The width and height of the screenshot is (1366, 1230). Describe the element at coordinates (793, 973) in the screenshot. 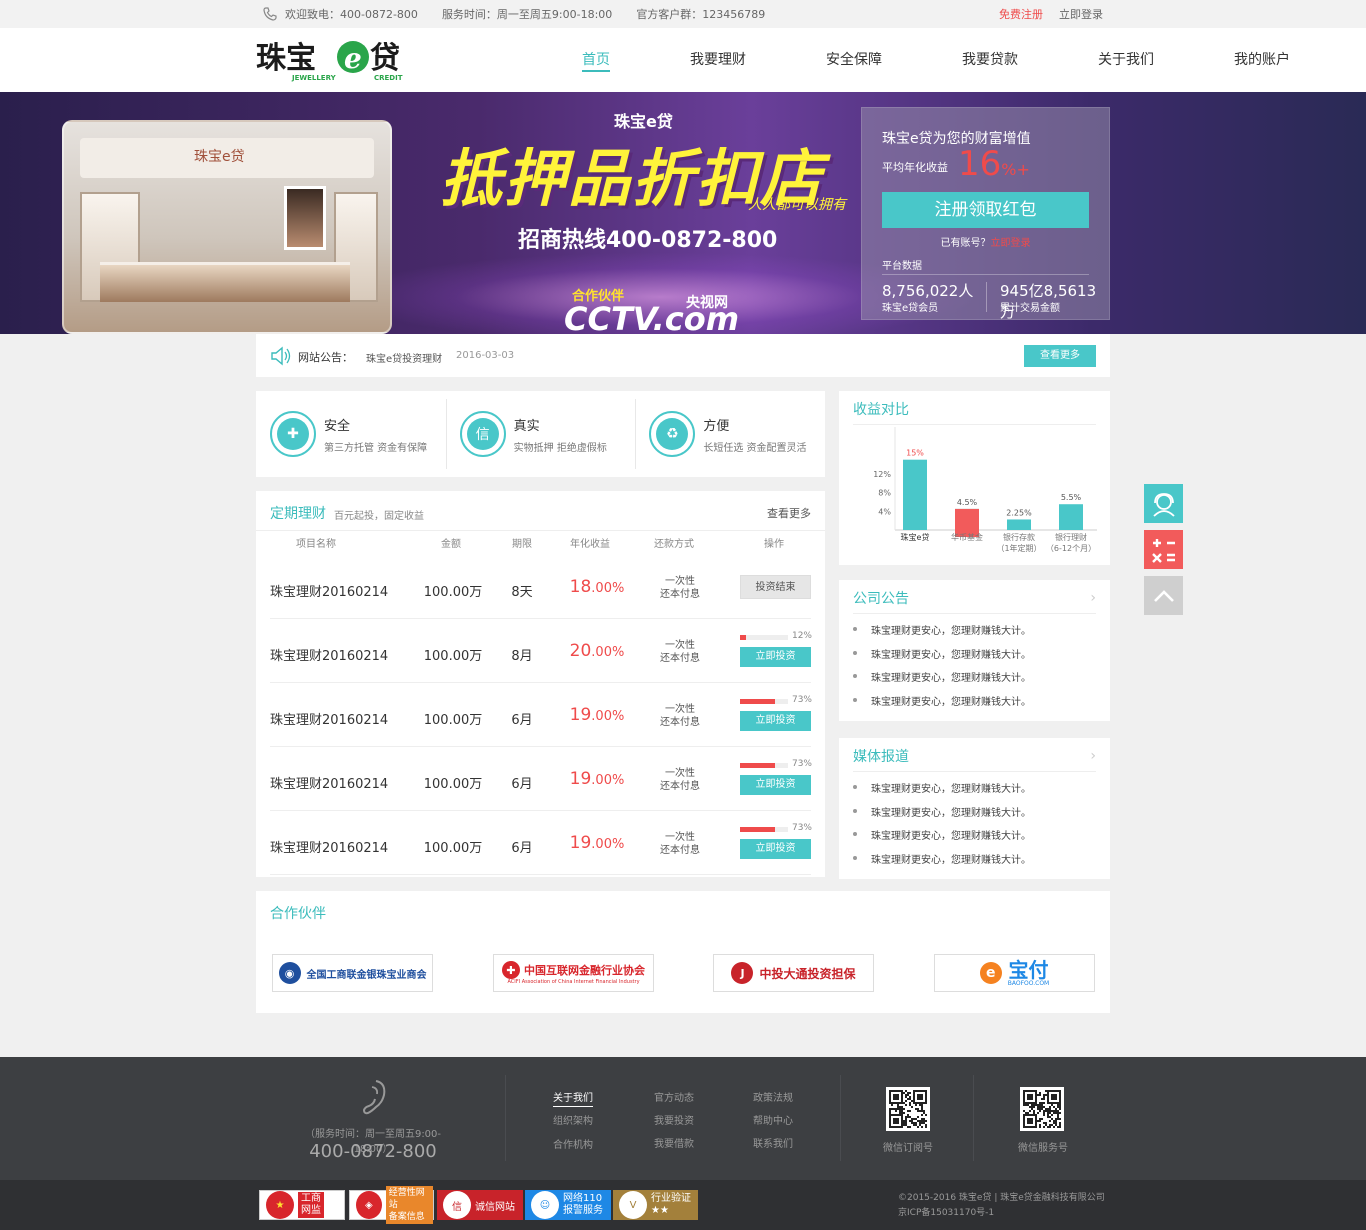

I see `partner-logo: J 中投大通投资担保` at that location.